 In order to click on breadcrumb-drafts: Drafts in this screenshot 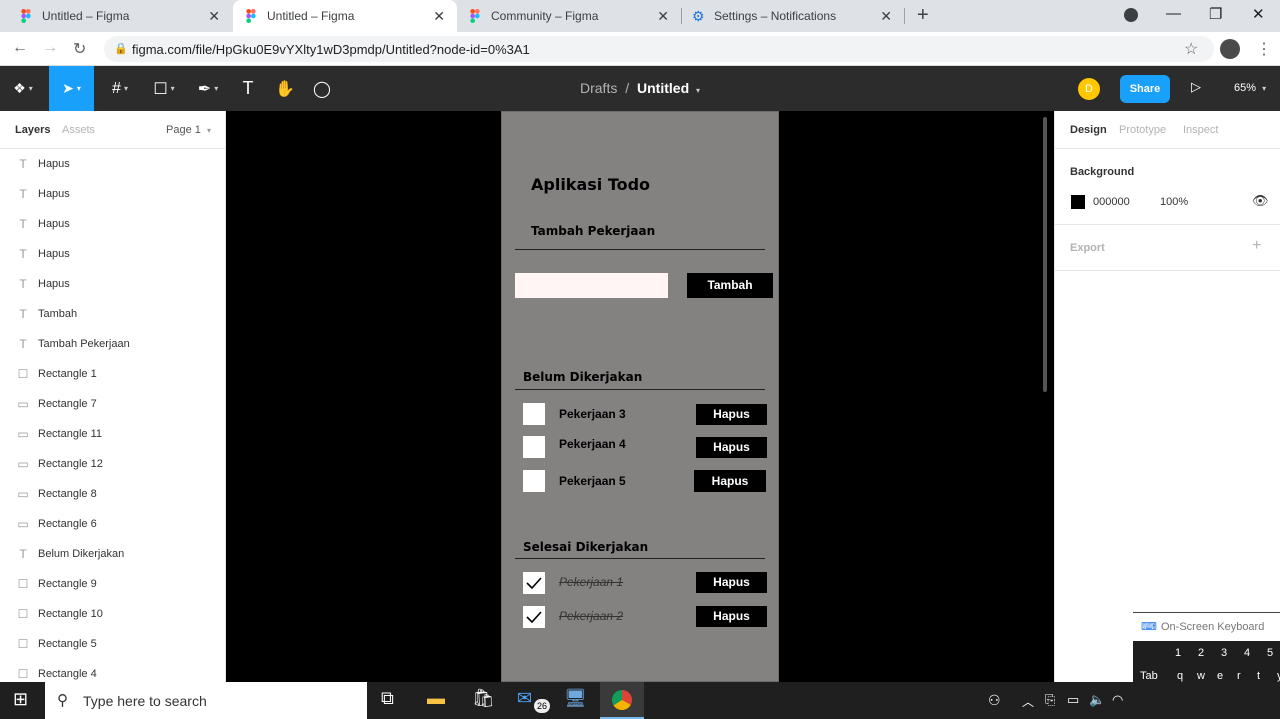, I will do `click(598, 88)`.